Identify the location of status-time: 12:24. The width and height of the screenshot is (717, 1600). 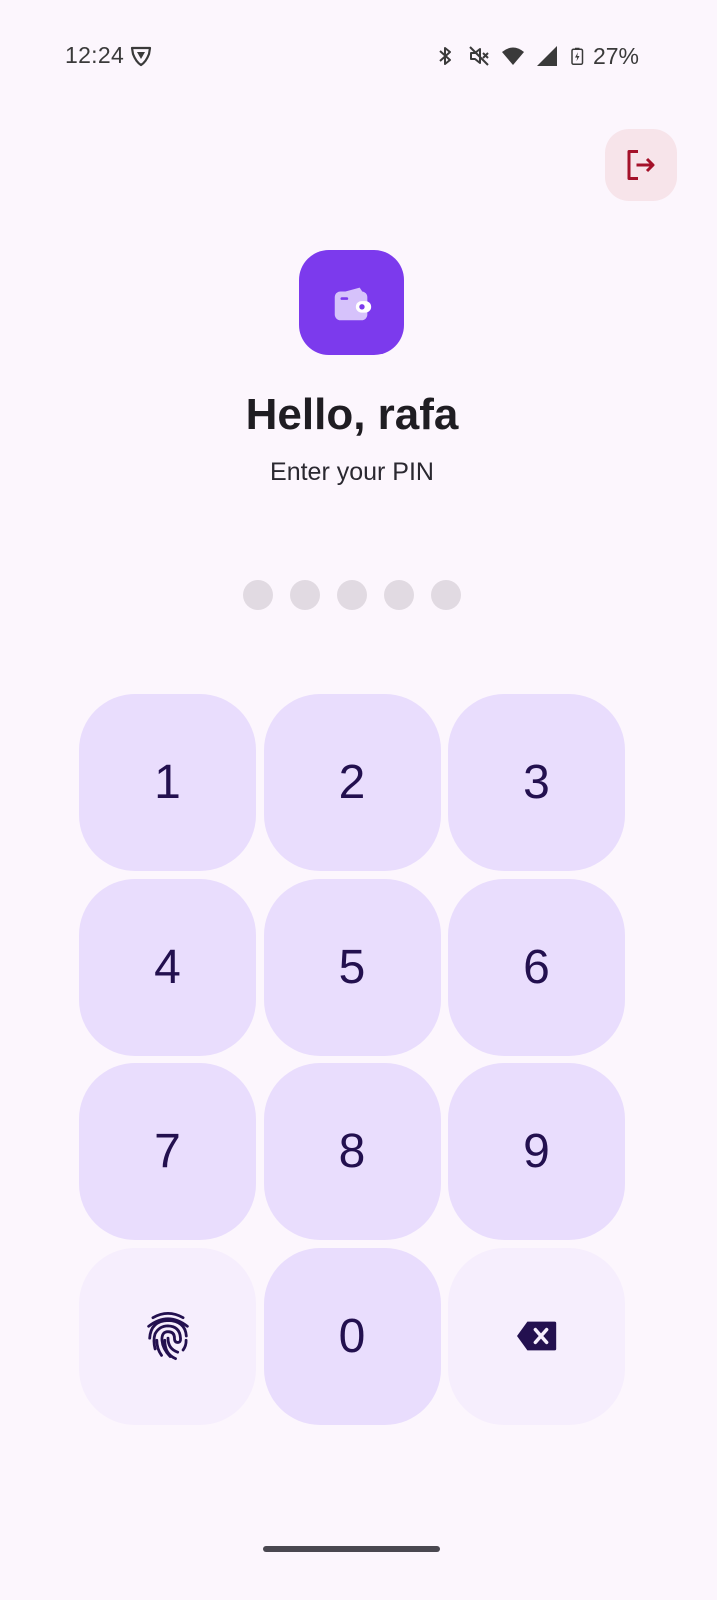
(95, 55).